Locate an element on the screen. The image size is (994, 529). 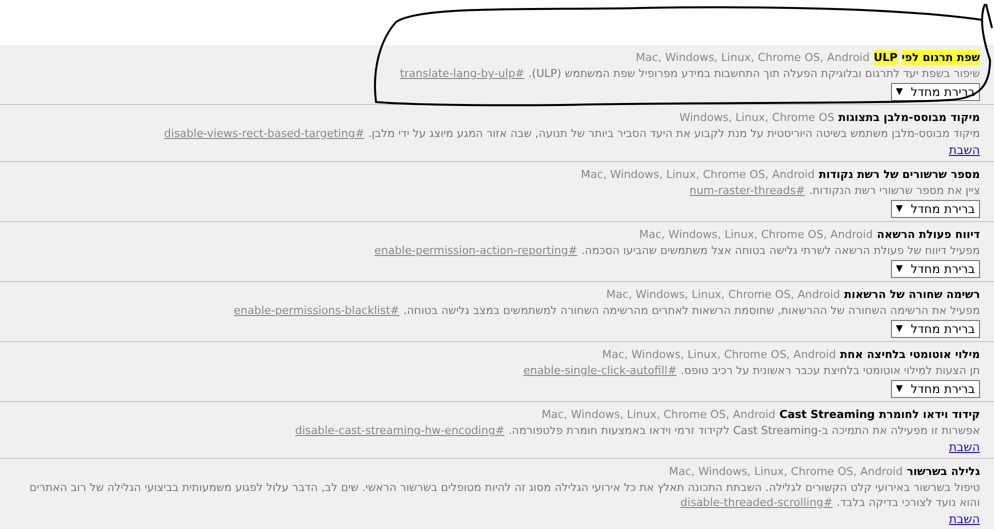
flag-title: מיקוד מבוסס-מלבן בתצוגות is located at coordinates (909, 117).